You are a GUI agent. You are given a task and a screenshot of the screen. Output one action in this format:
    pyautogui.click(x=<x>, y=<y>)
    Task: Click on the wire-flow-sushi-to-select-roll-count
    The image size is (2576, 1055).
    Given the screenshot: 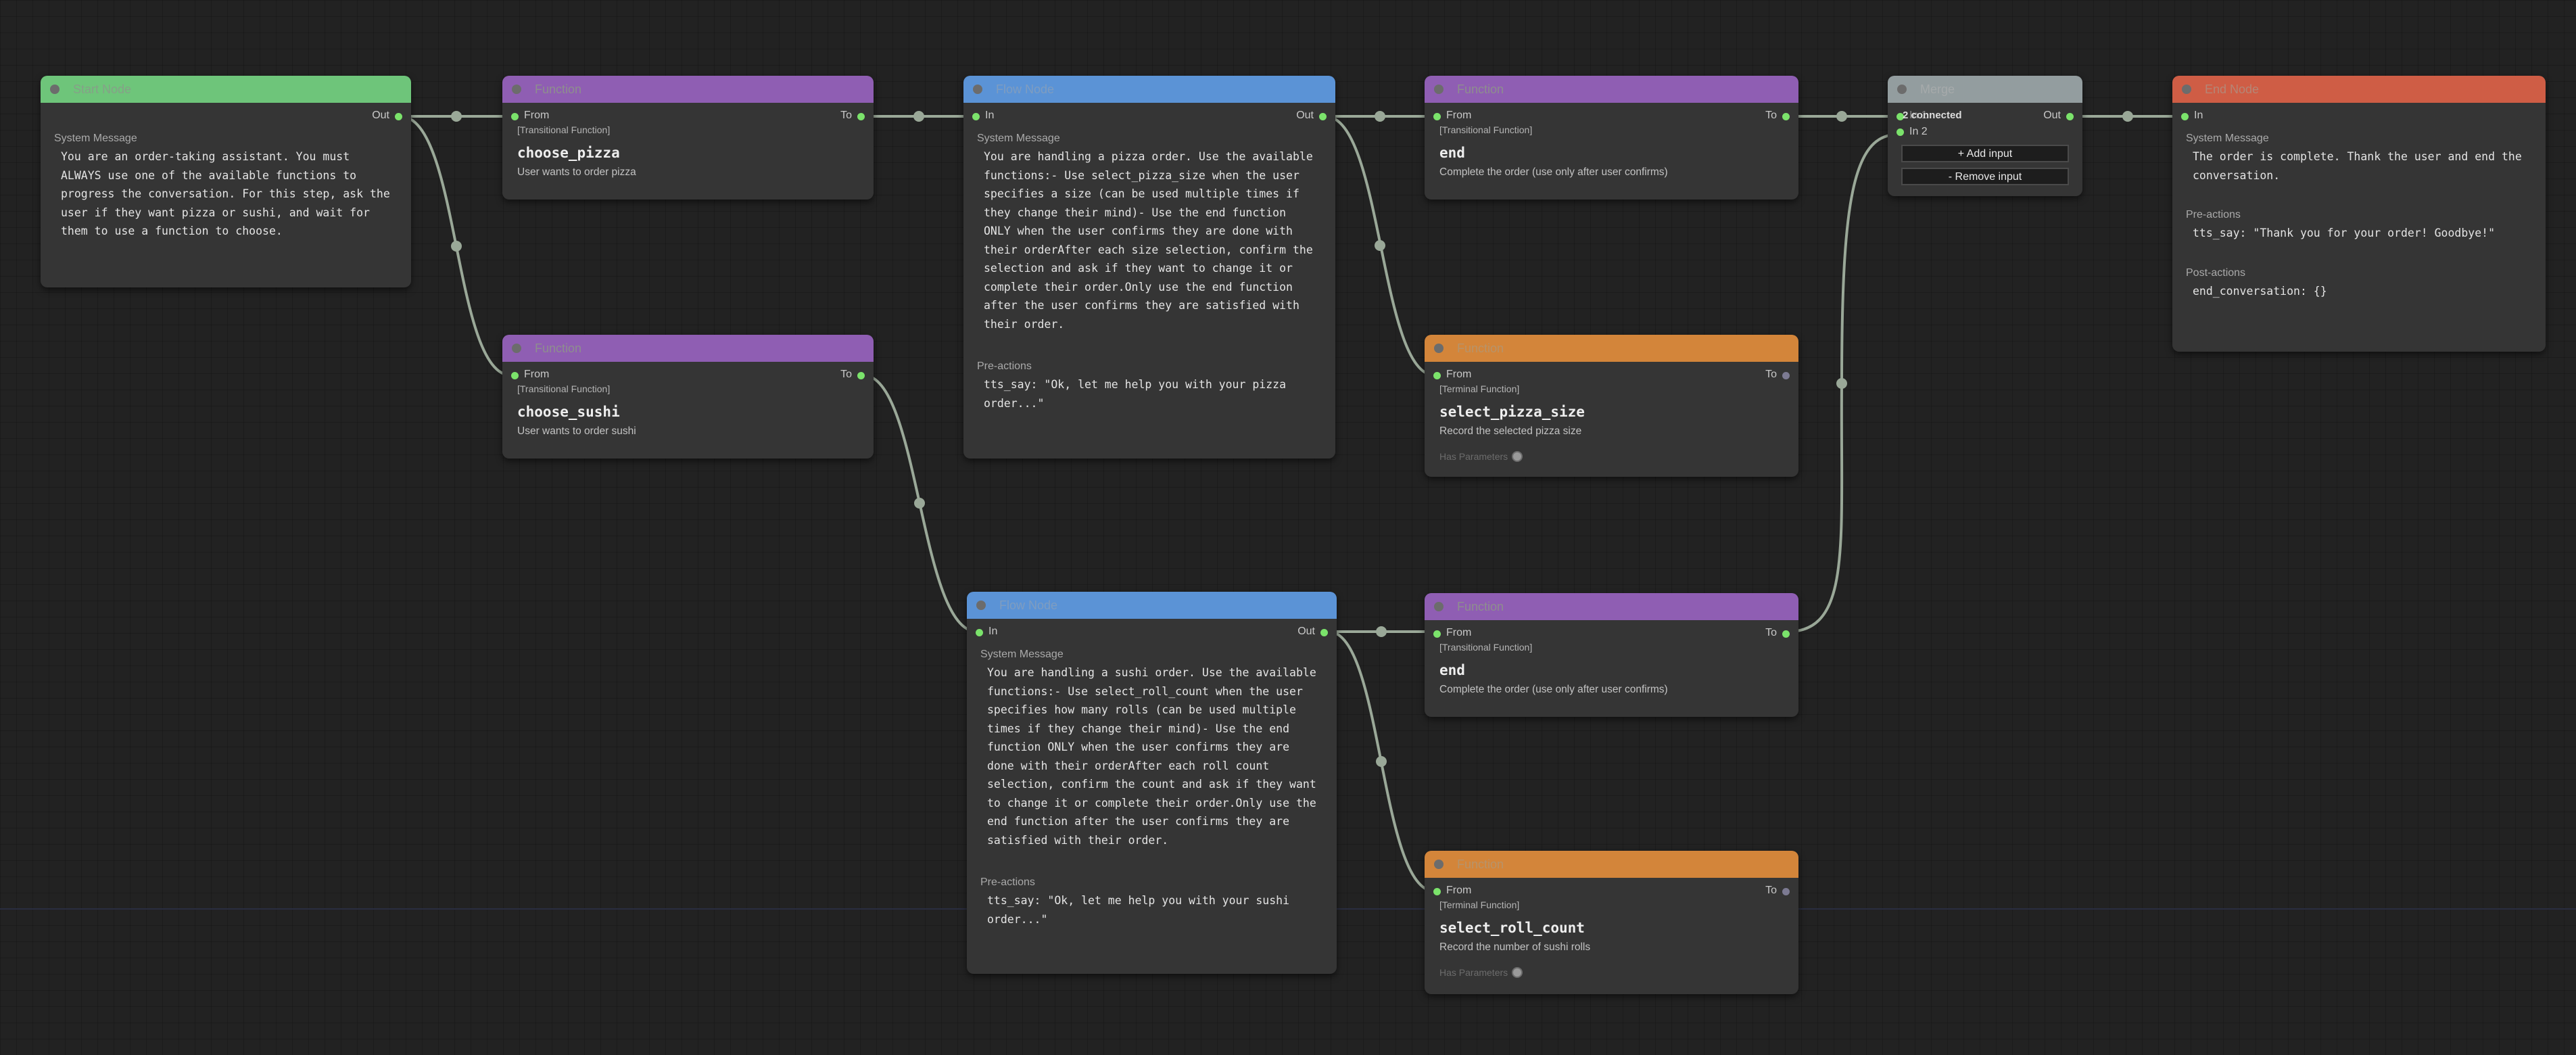 What is the action you would take?
    pyautogui.click(x=1381, y=761)
    